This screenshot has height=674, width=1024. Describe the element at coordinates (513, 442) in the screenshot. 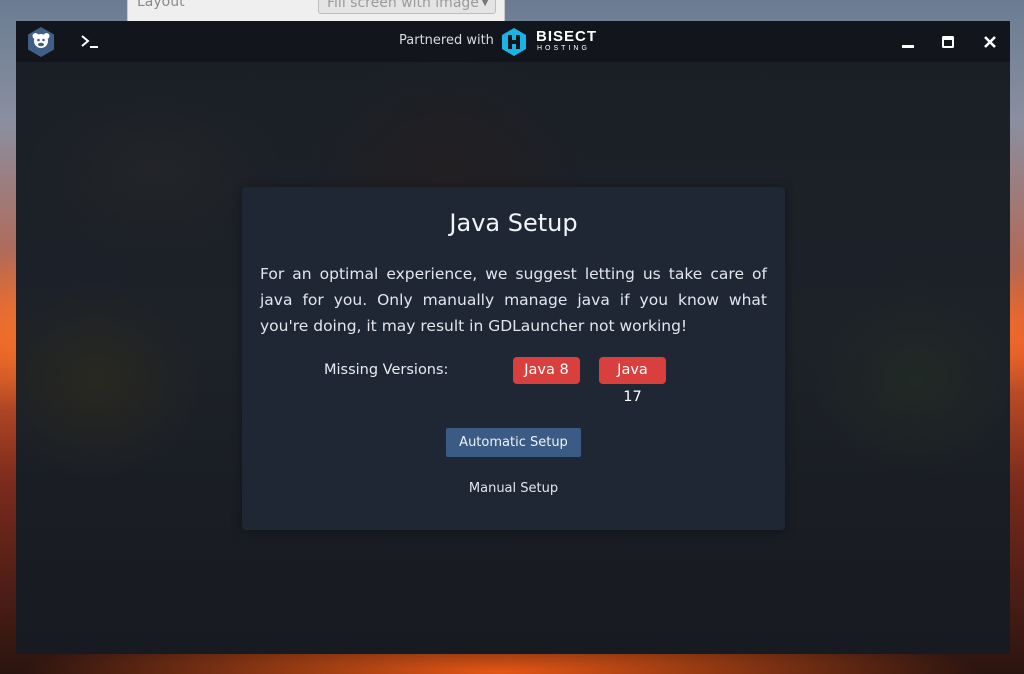

I see `automatic-setup-button: Automatic Setup` at that location.